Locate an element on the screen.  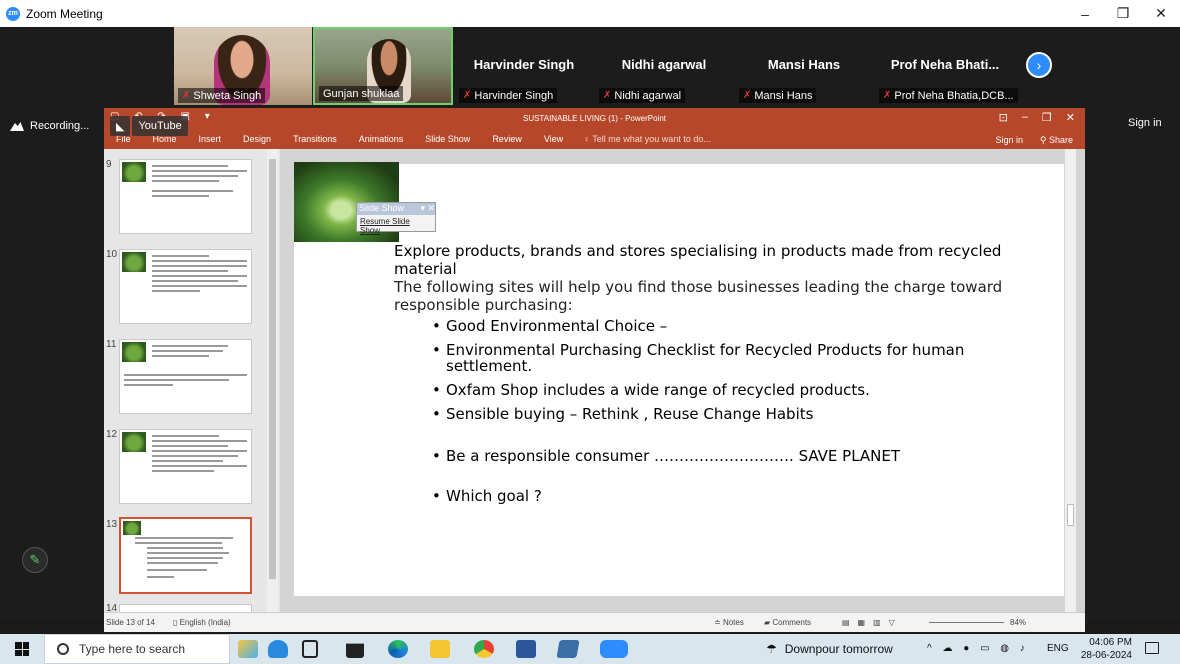
tab-design: Design is located at coordinates (257, 139).